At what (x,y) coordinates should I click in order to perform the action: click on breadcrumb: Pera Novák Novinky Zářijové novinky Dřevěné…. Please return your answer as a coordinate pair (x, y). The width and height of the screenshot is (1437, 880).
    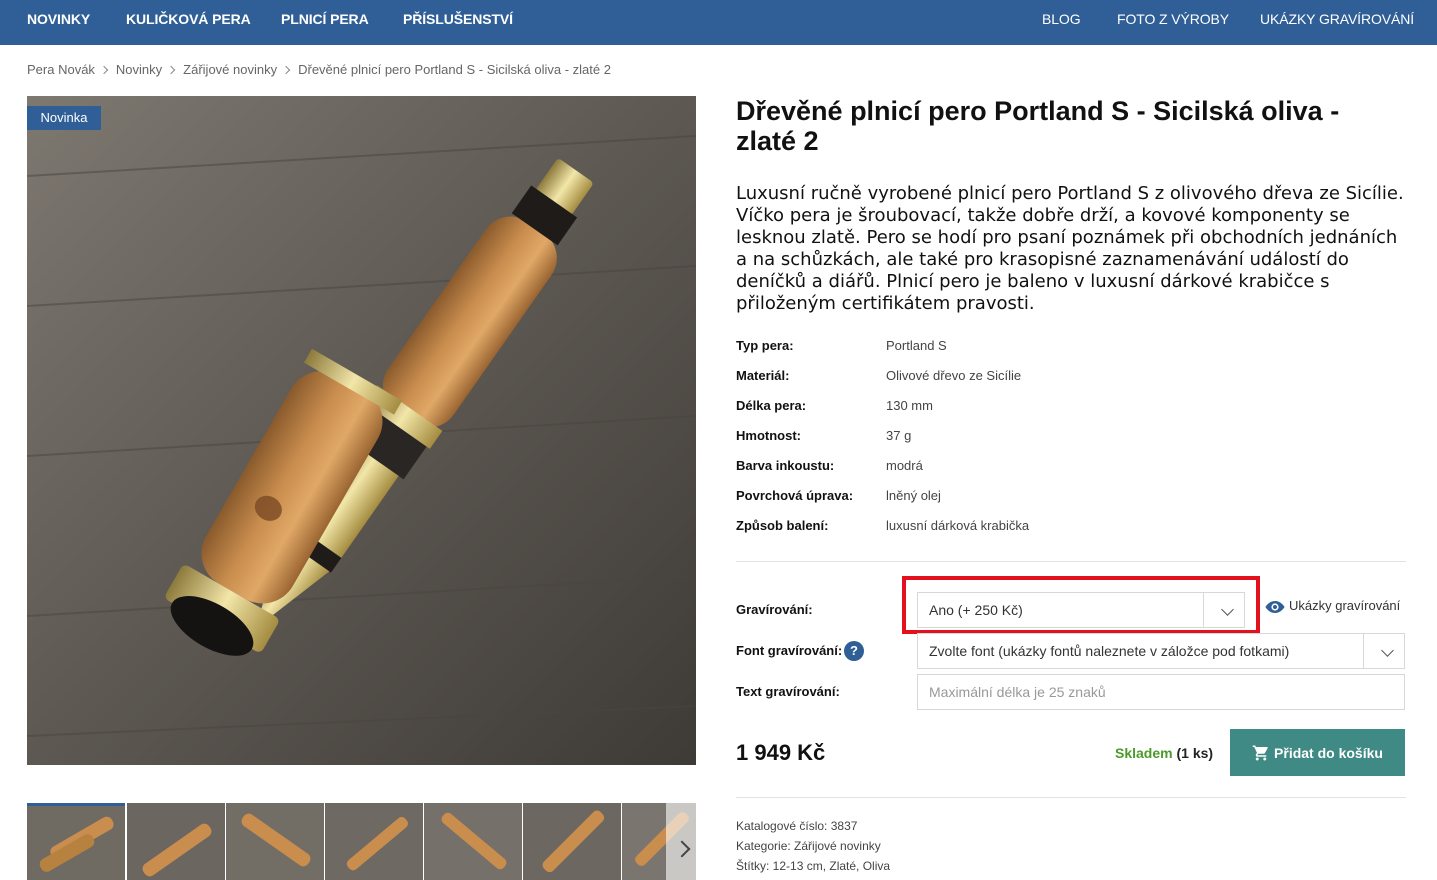
    Looking at the image, I should click on (319, 69).